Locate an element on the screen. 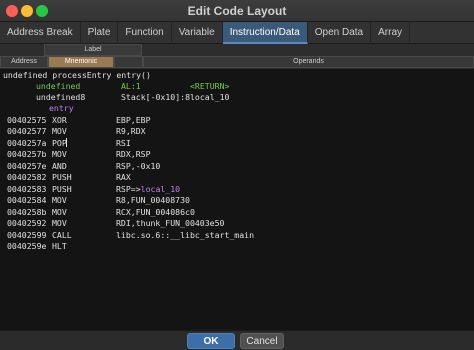  title-bar: Edit Code Layout is located at coordinates (237, 11).